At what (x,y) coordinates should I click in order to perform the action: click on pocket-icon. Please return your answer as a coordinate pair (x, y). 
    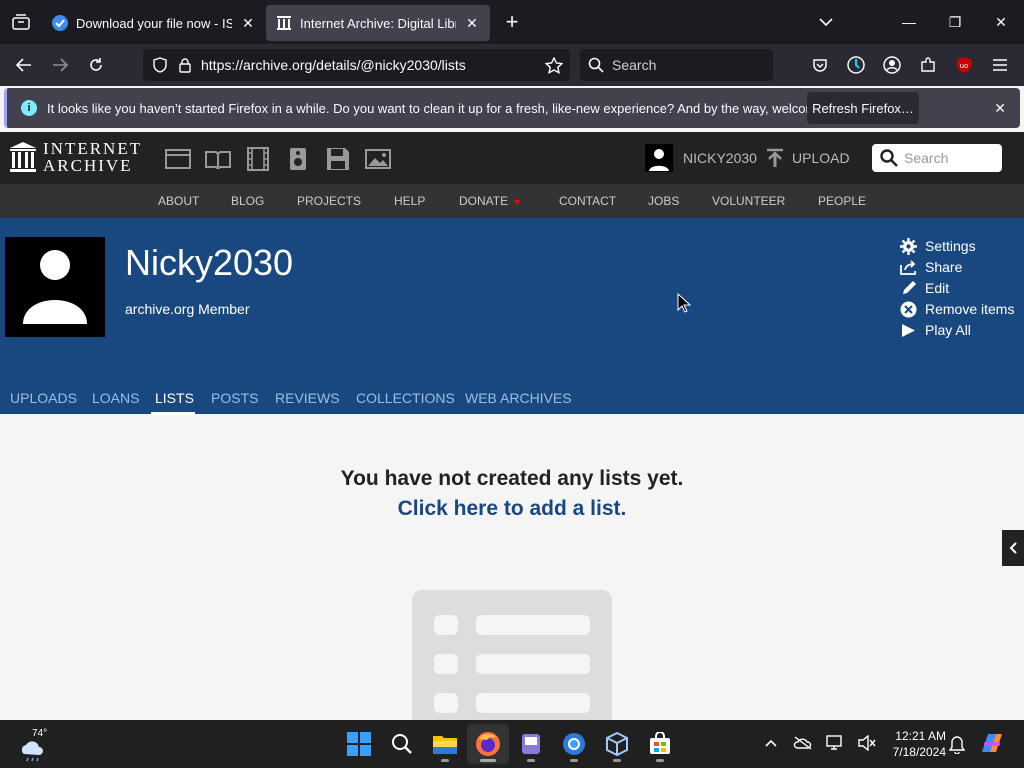
    Looking at the image, I should click on (820, 65).